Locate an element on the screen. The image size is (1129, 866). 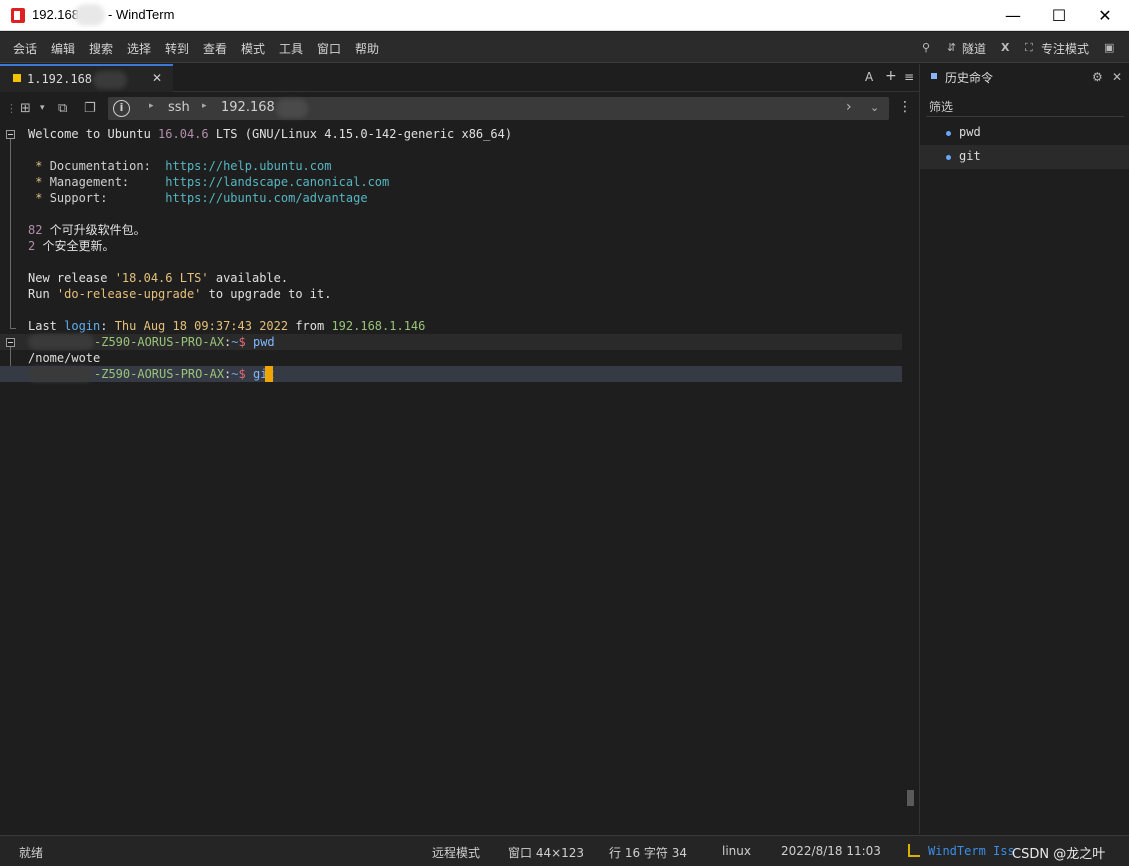
tunnel-button: 隧道 is located at coordinates (974, 48).